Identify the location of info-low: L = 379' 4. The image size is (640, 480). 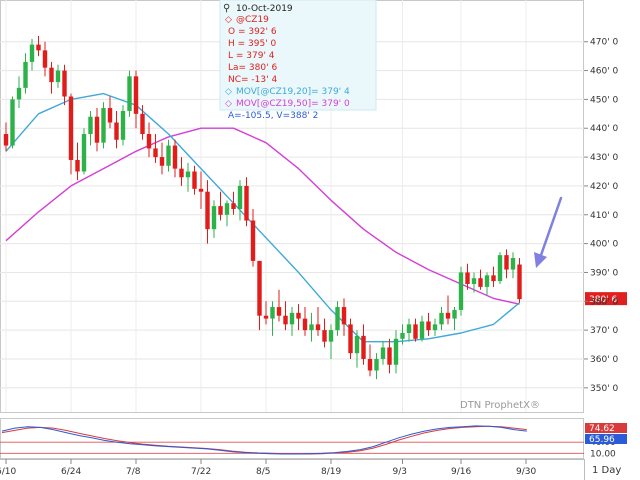
(251, 56).